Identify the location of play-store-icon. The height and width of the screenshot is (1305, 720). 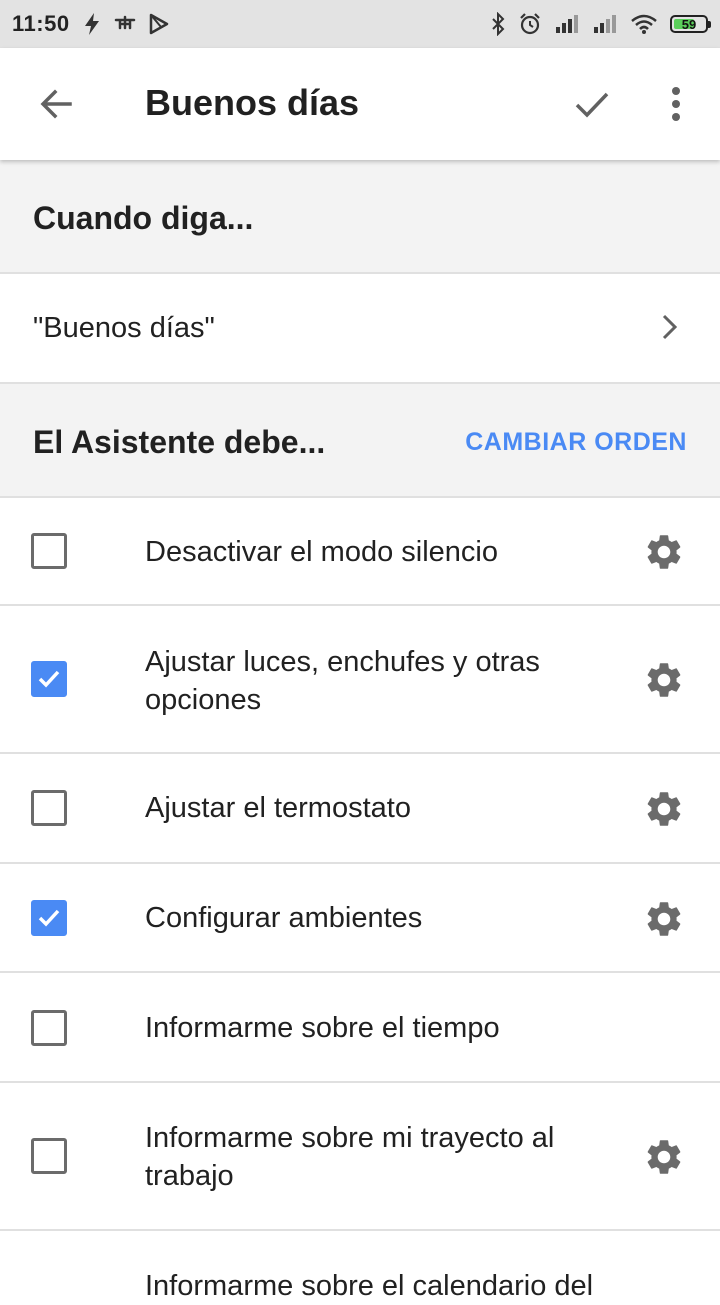
(159, 24).